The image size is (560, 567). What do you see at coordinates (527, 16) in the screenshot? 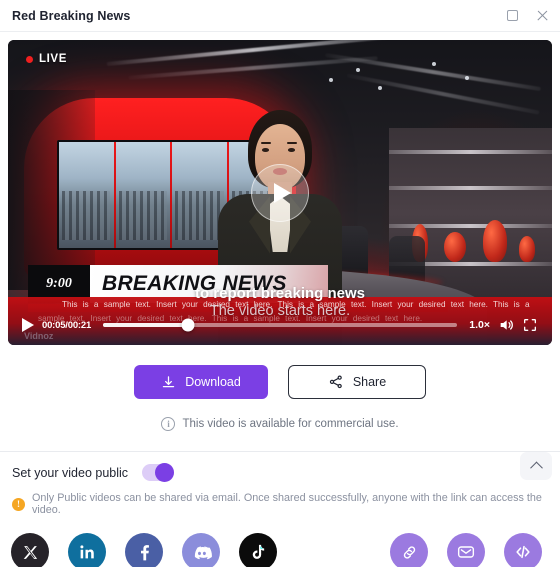
I see `window-controls` at bounding box center [527, 16].